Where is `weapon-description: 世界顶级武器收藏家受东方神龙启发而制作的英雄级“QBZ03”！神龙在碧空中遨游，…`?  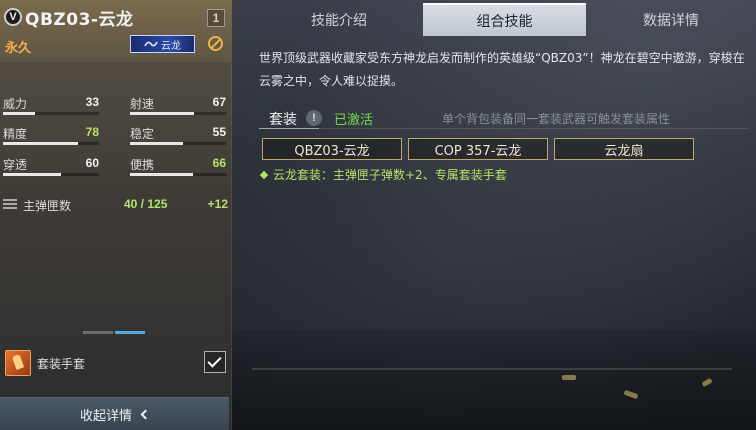
weapon-description: 世界顶级武器收藏家受东方神龙启发而制作的英雄级“QBZ03”！神龙在碧空中遨游，… is located at coordinates (502, 69).